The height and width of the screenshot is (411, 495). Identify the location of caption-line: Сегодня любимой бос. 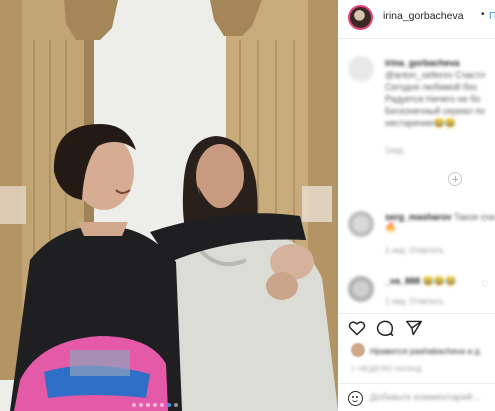
(431, 87).